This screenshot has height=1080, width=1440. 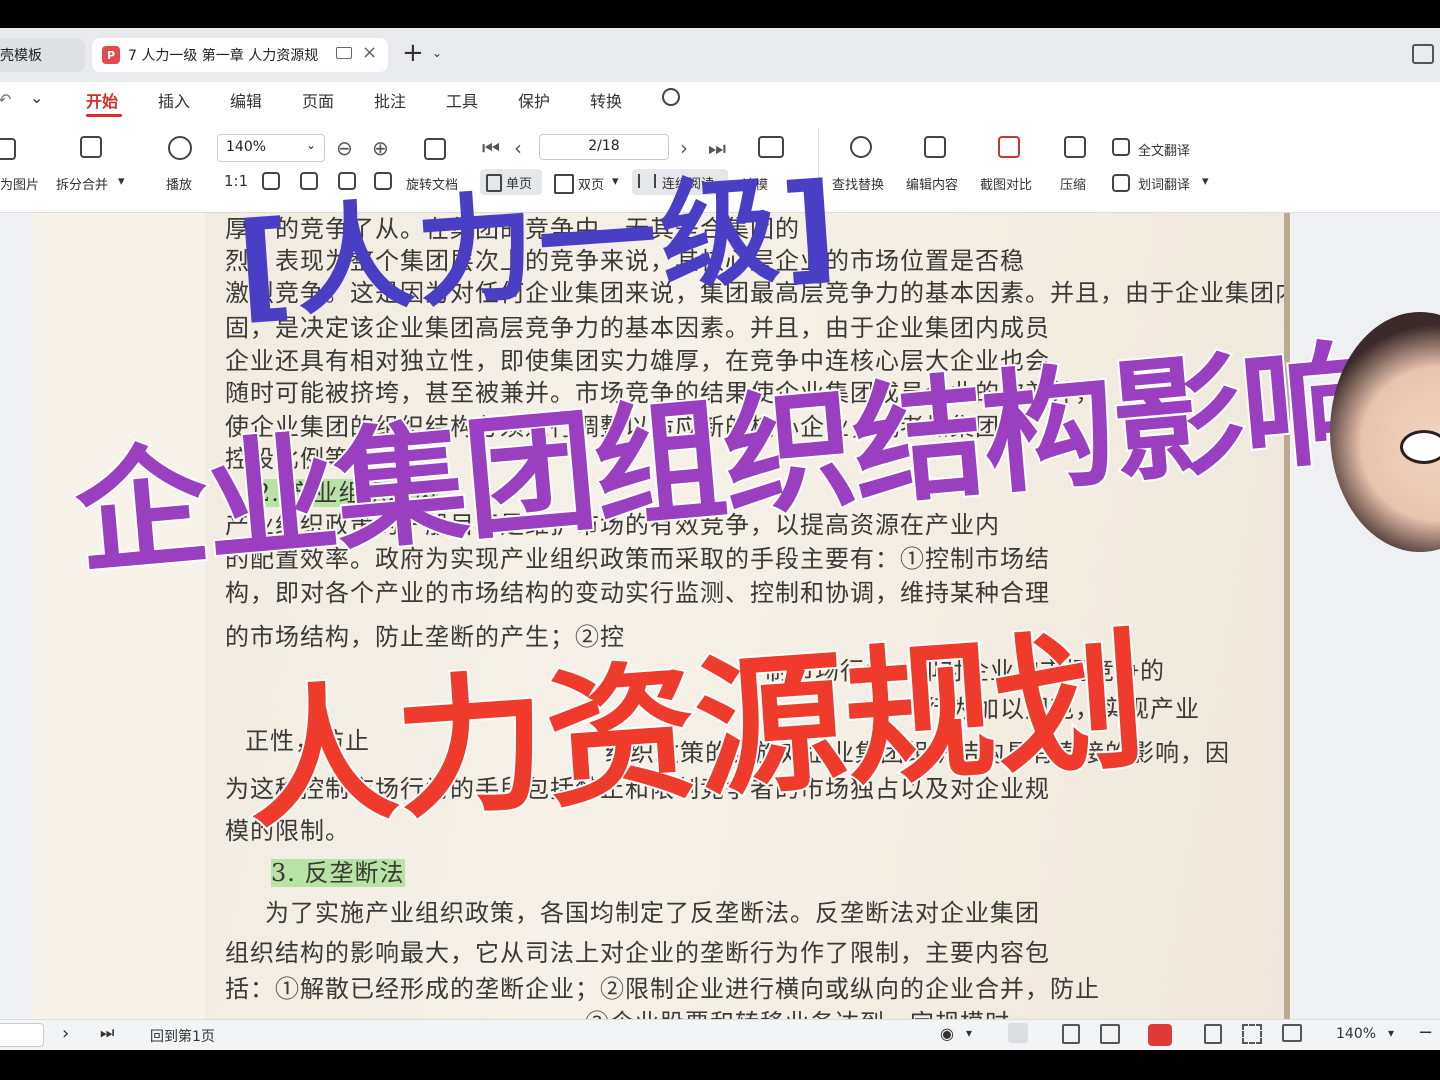 What do you see at coordinates (1009, 147) in the screenshot?
I see `screenshot-compare-icon` at bounding box center [1009, 147].